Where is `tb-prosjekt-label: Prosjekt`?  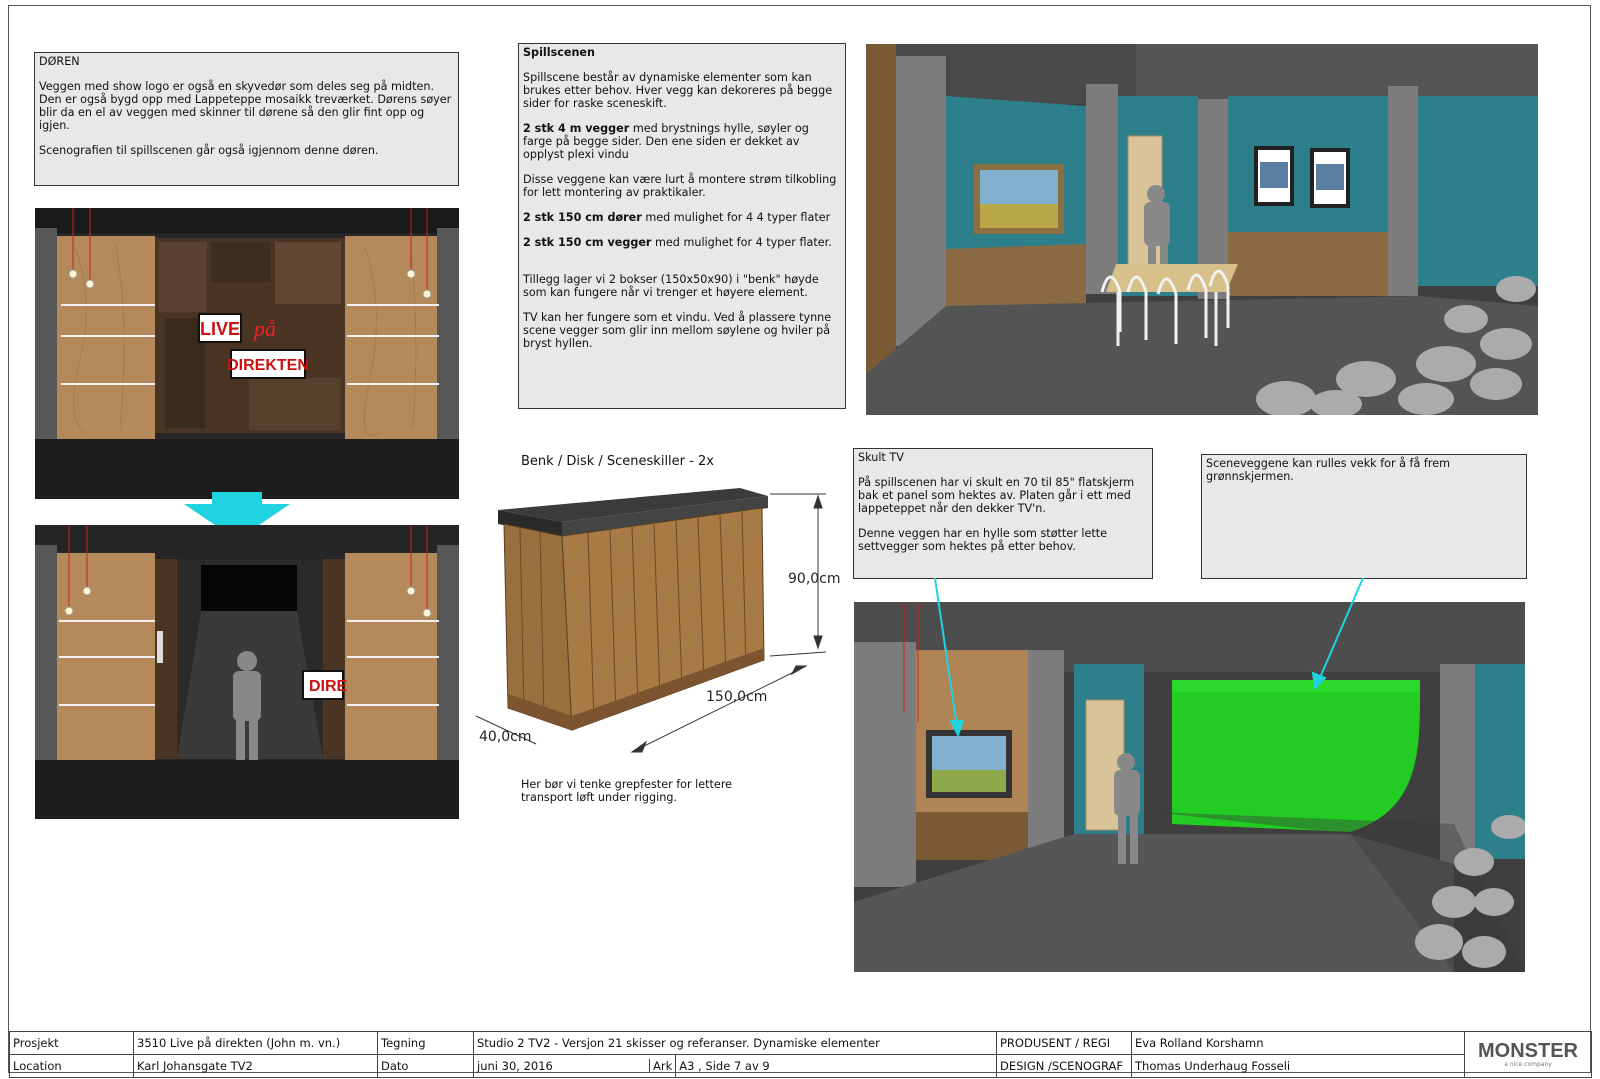
tb-prosjekt-label: Prosjekt is located at coordinates (71, 1043).